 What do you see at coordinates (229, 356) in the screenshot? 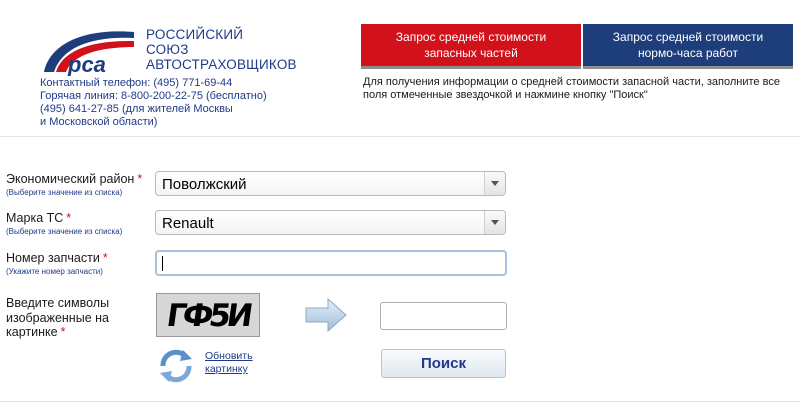
I see `refresh-link-line: Обновить` at bounding box center [229, 356].